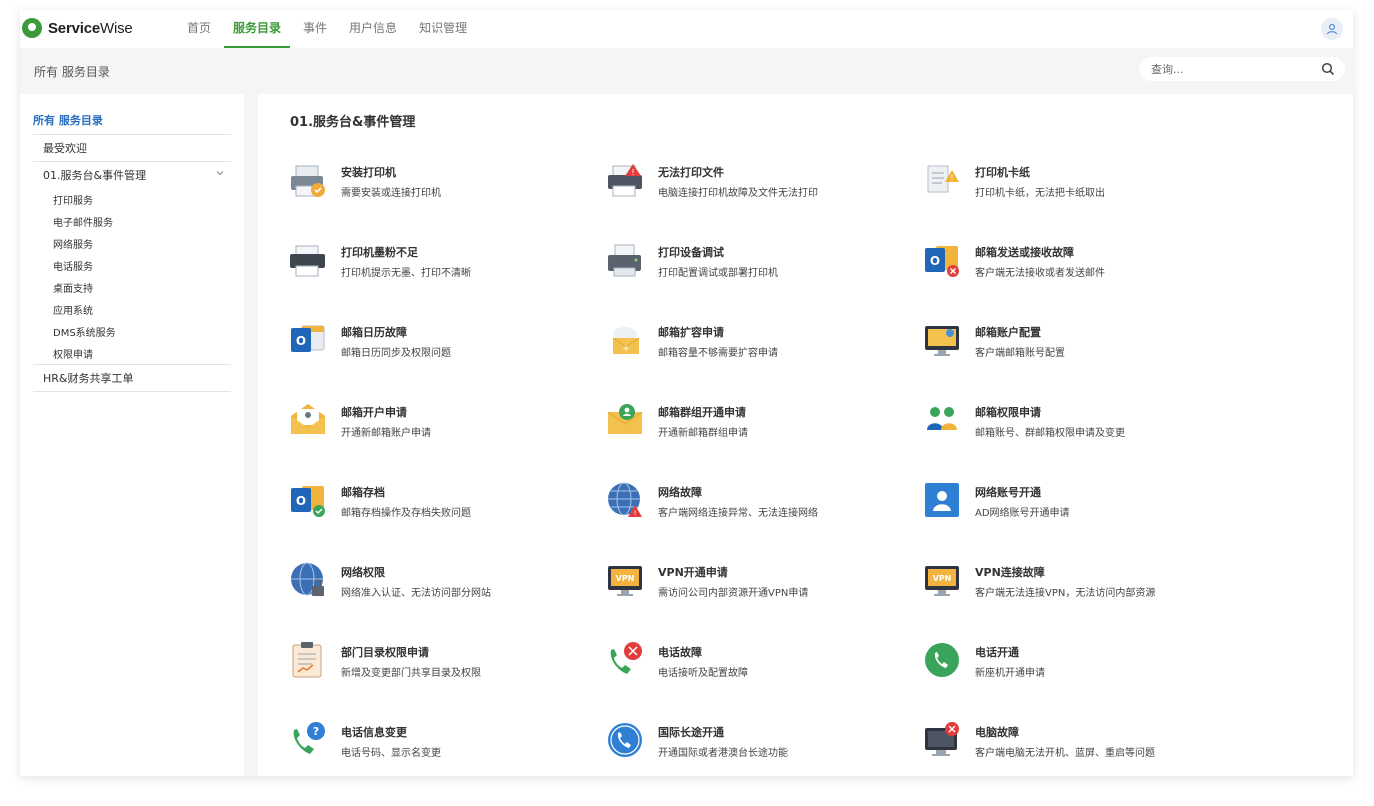  Describe the element at coordinates (363, 492) in the screenshot. I see `service-title: 邮箱存档` at that location.